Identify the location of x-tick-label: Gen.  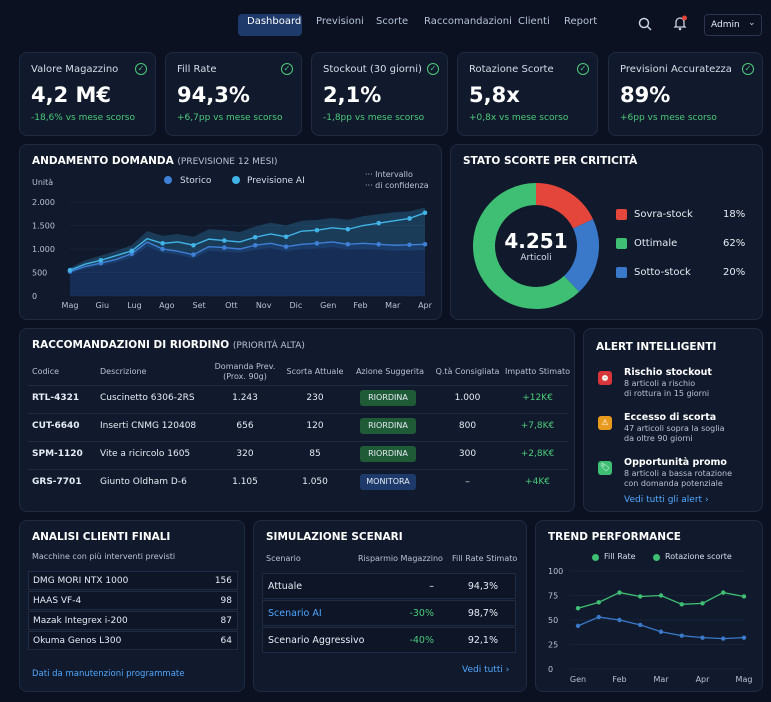
(578, 679).